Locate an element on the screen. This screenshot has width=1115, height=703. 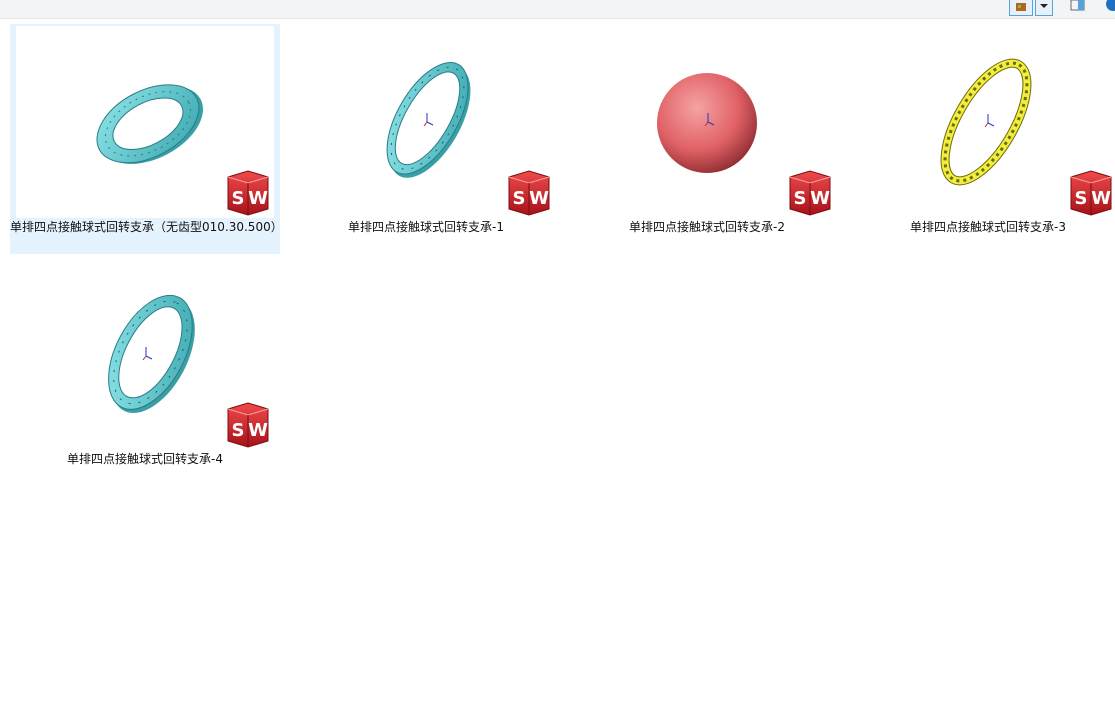
file-name: 单排四点接触球式回转支承-4 is located at coordinates (145, 459).